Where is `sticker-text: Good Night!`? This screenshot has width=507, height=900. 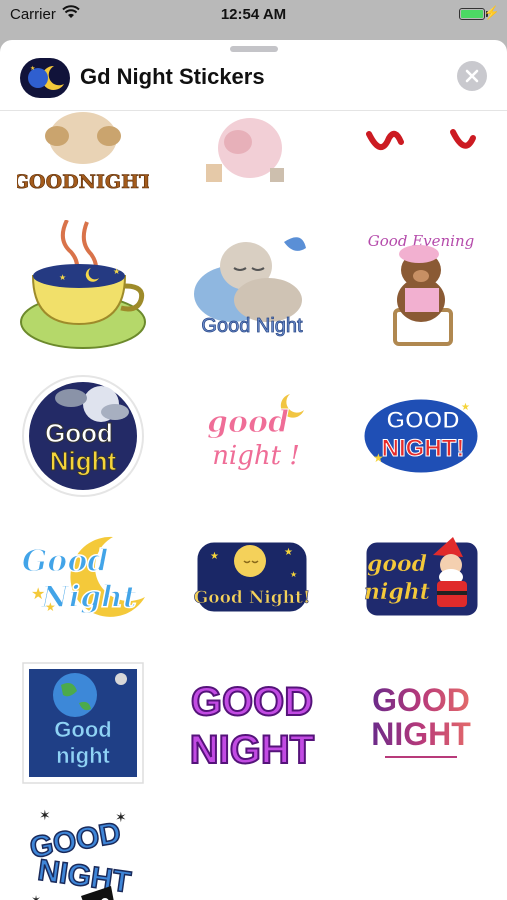 sticker-text: Good Night! is located at coordinates (252, 598).